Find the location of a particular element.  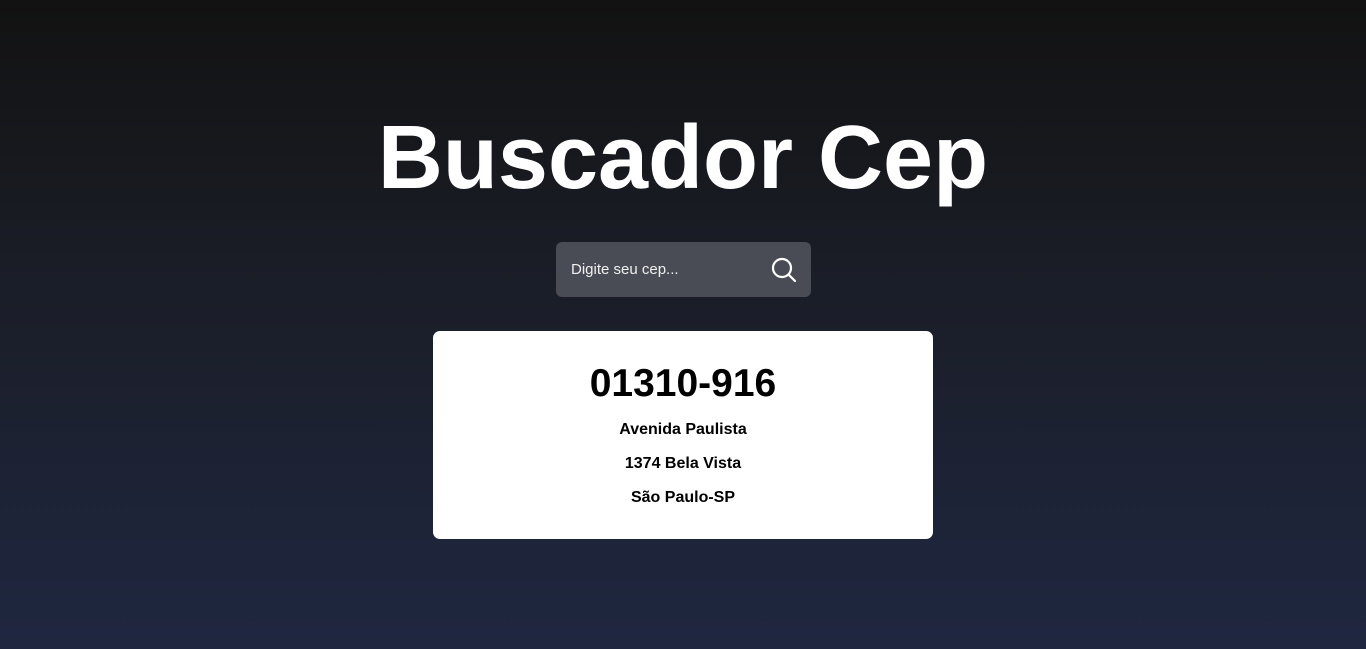

search-container is located at coordinates (683, 269).